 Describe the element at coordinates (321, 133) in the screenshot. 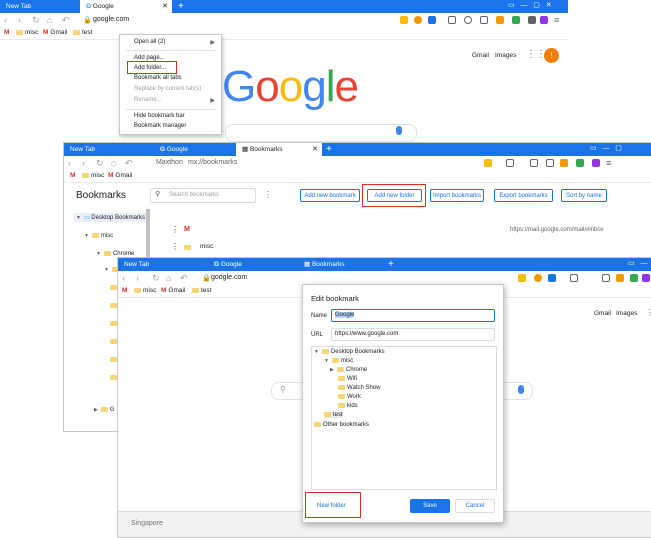

I see `search-box` at that location.